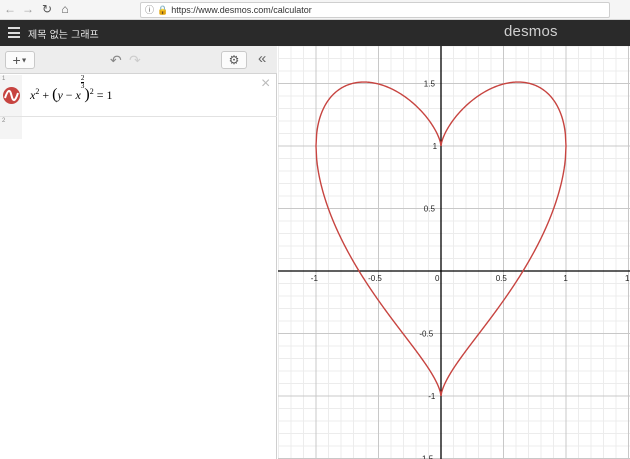  I want to click on latex-x: x2, so click(35, 94).